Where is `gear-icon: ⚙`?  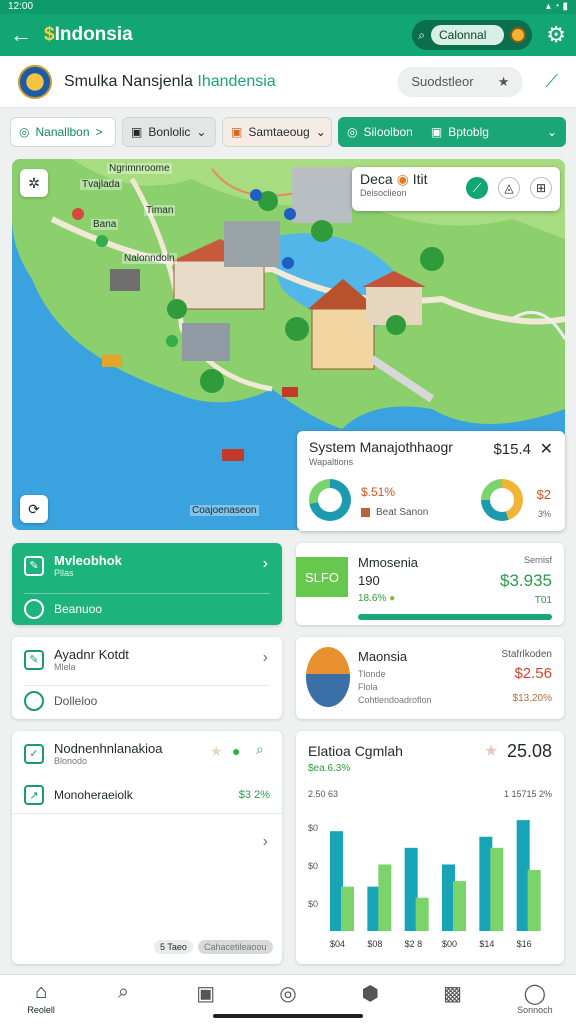
gear-icon: ⚙ is located at coordinates (556, 35).